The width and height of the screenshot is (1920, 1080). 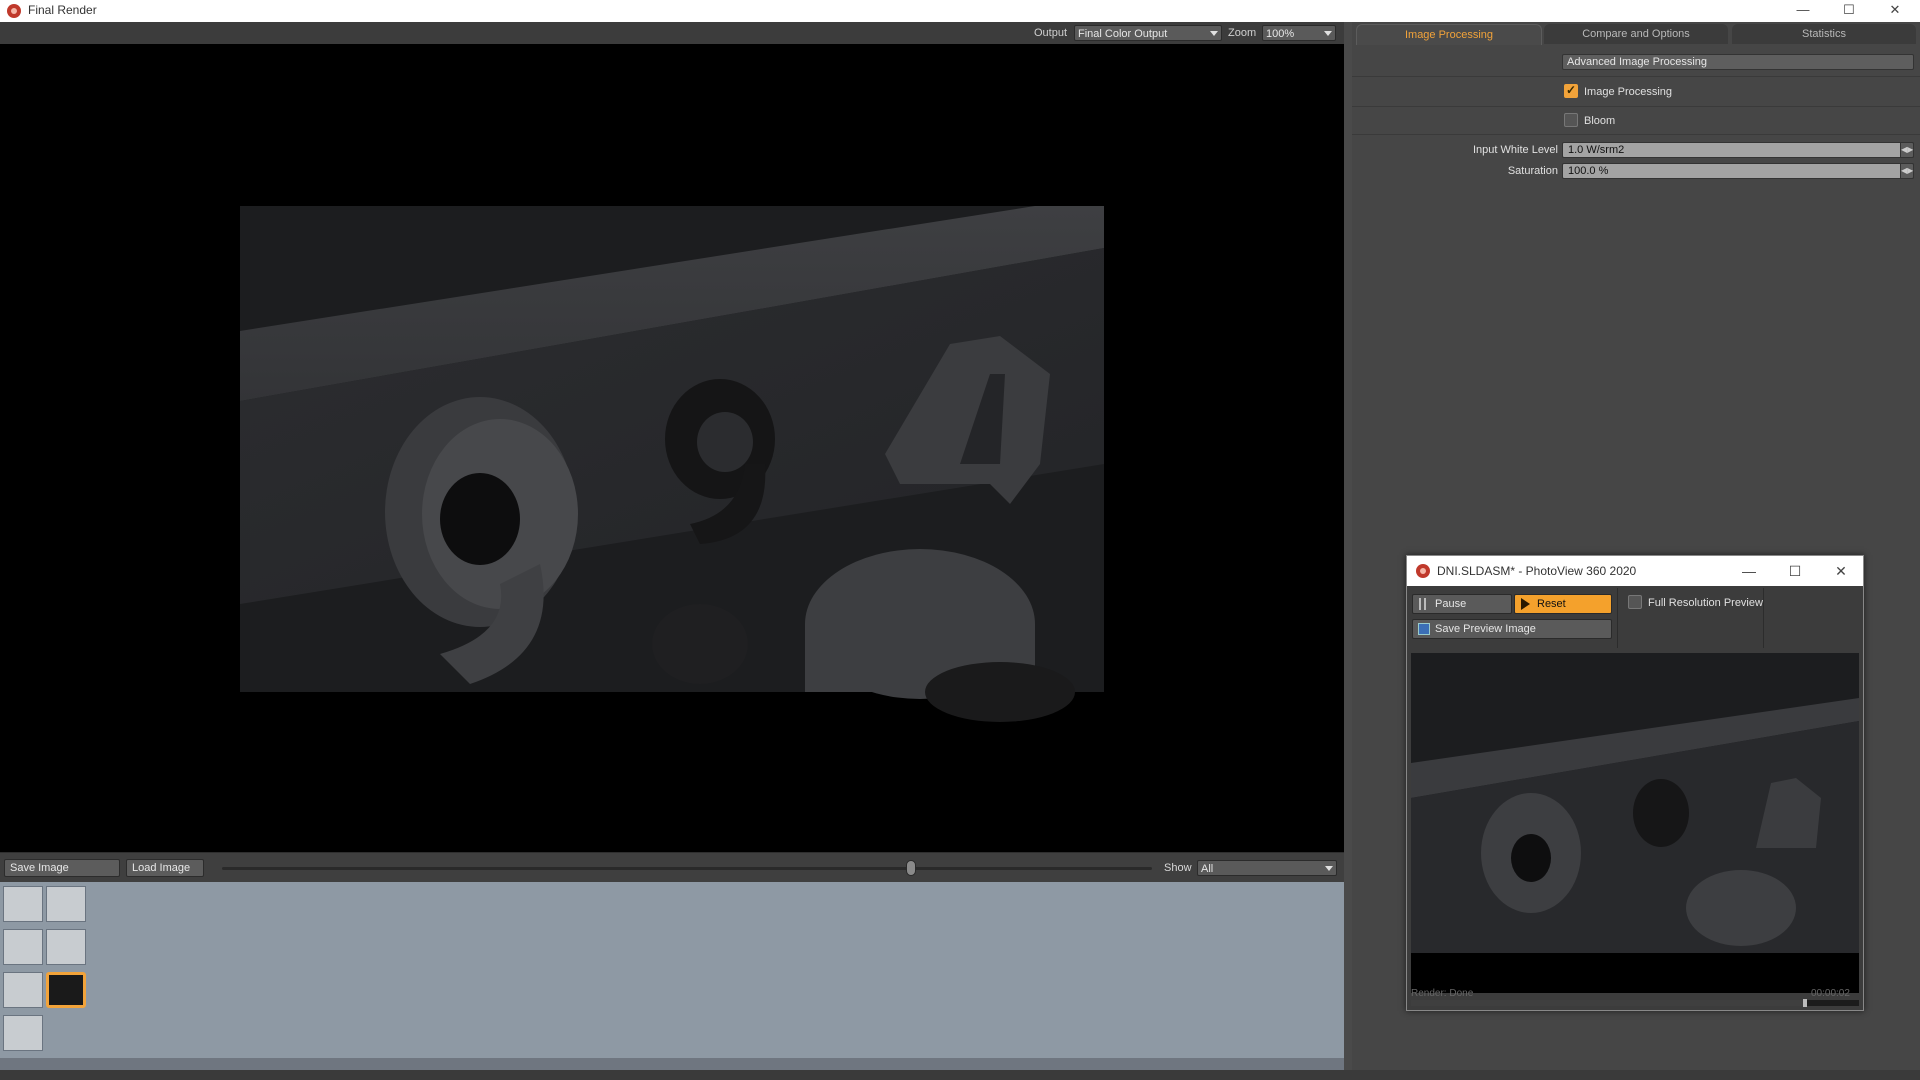 I want to click on full-resolution-label: Full Resolution Preview, so click(x=1705, y=603).